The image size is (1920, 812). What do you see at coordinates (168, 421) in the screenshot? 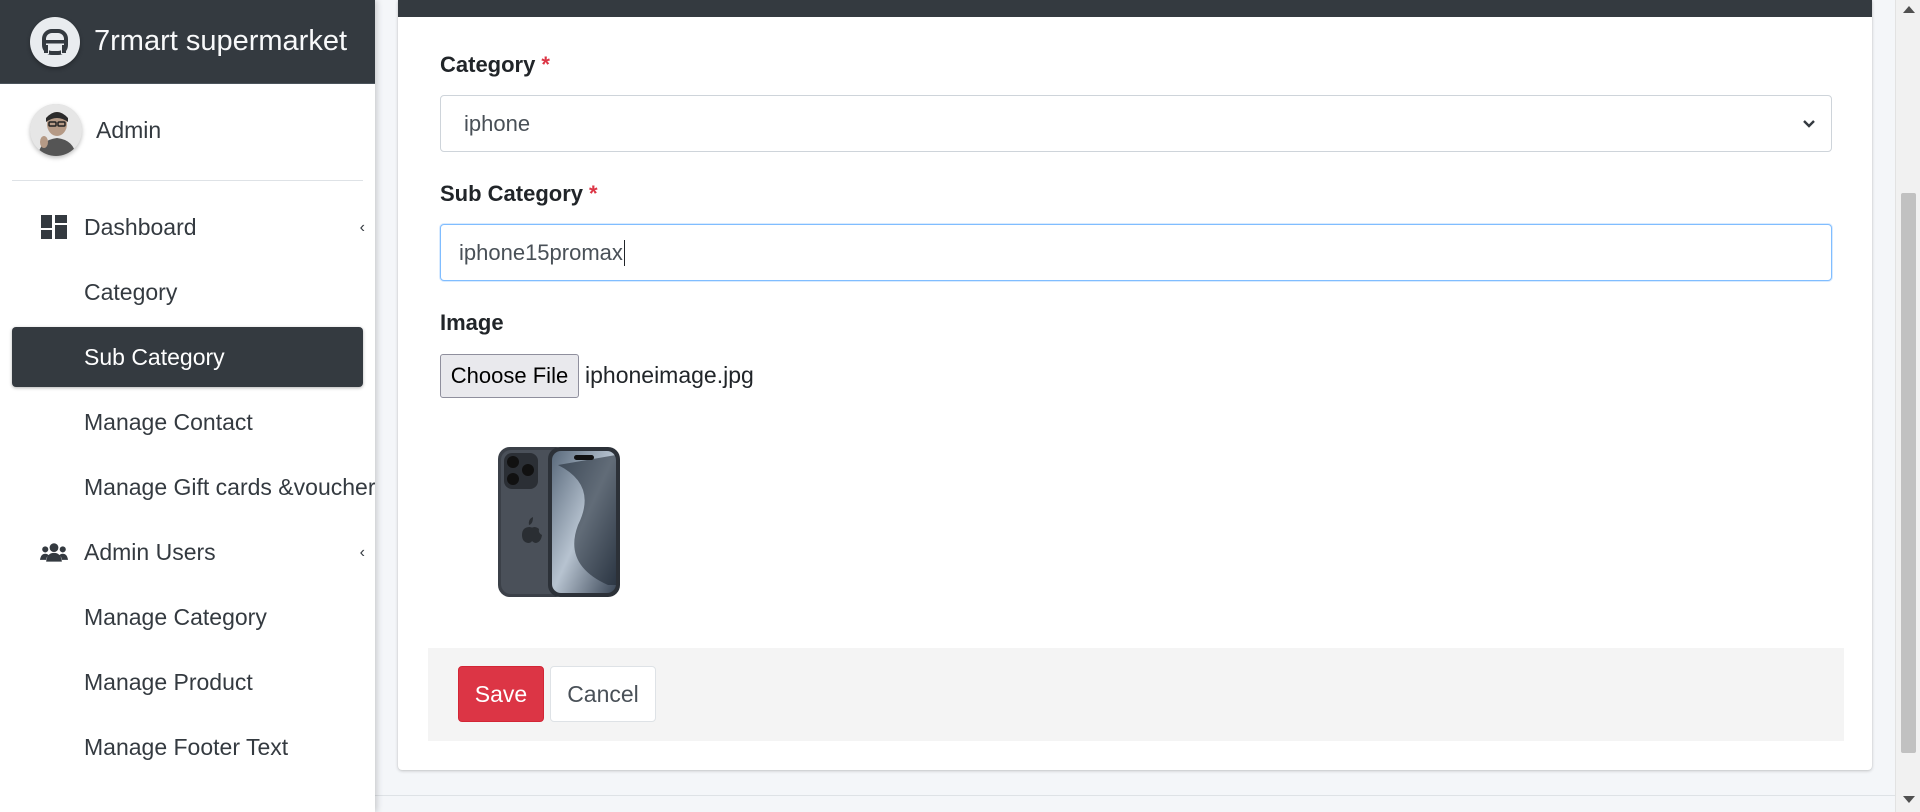
I see `sidebar-item-label: Manage Contact` at bounding box center [168, 421].